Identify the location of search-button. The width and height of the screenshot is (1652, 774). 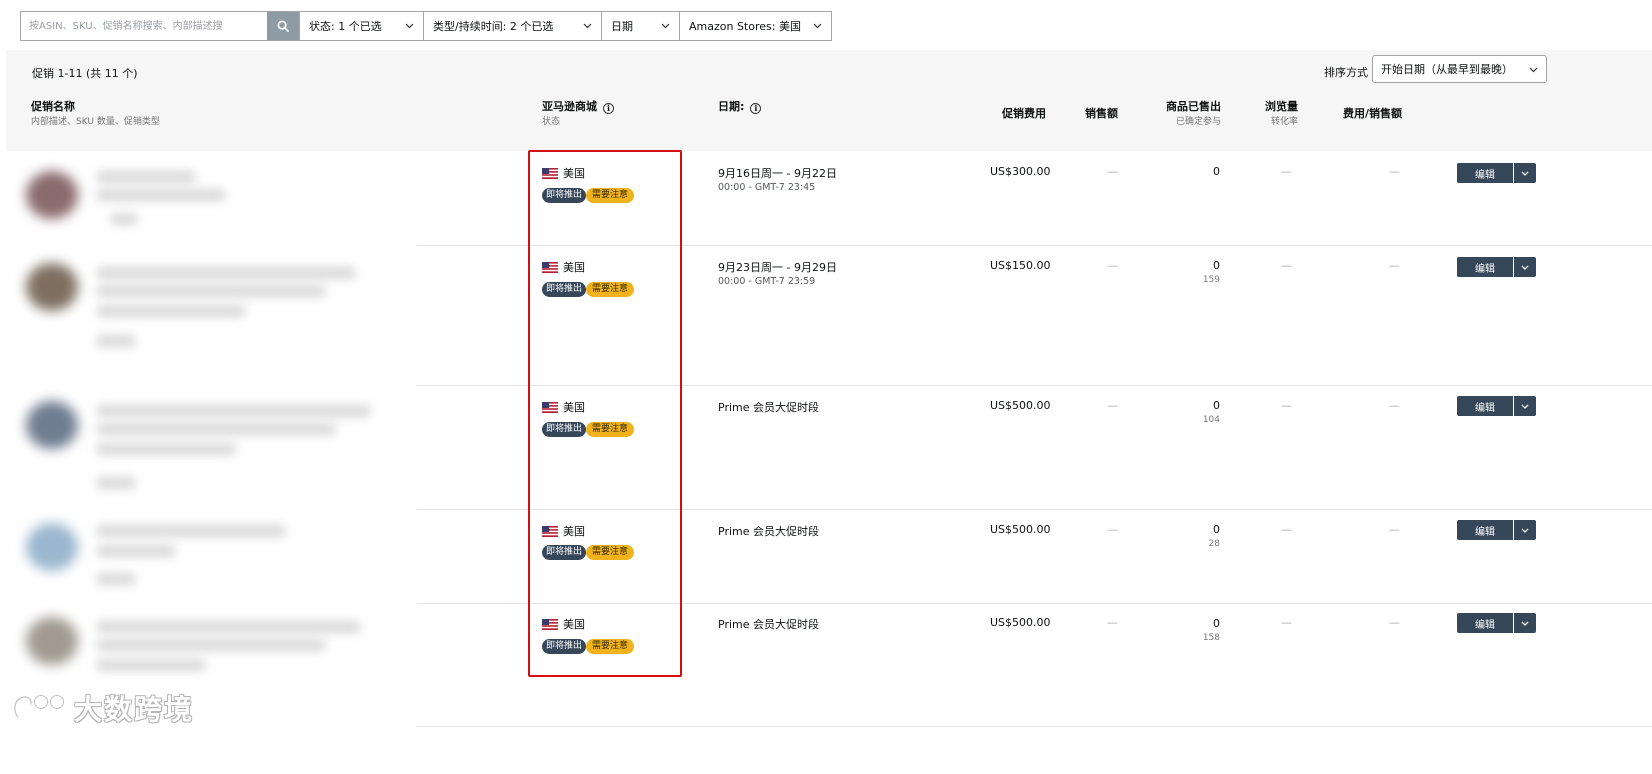
(283, 26).